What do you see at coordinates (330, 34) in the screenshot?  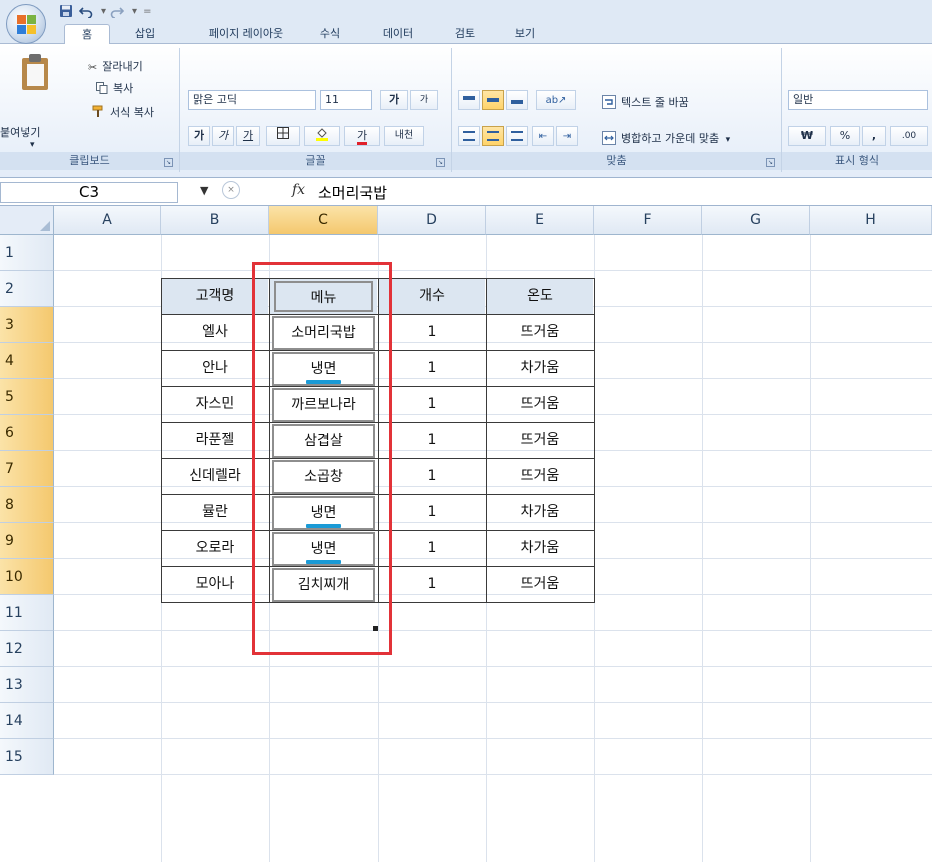 I see `tab-formulas: 수식` at bounding box center [330, 34].